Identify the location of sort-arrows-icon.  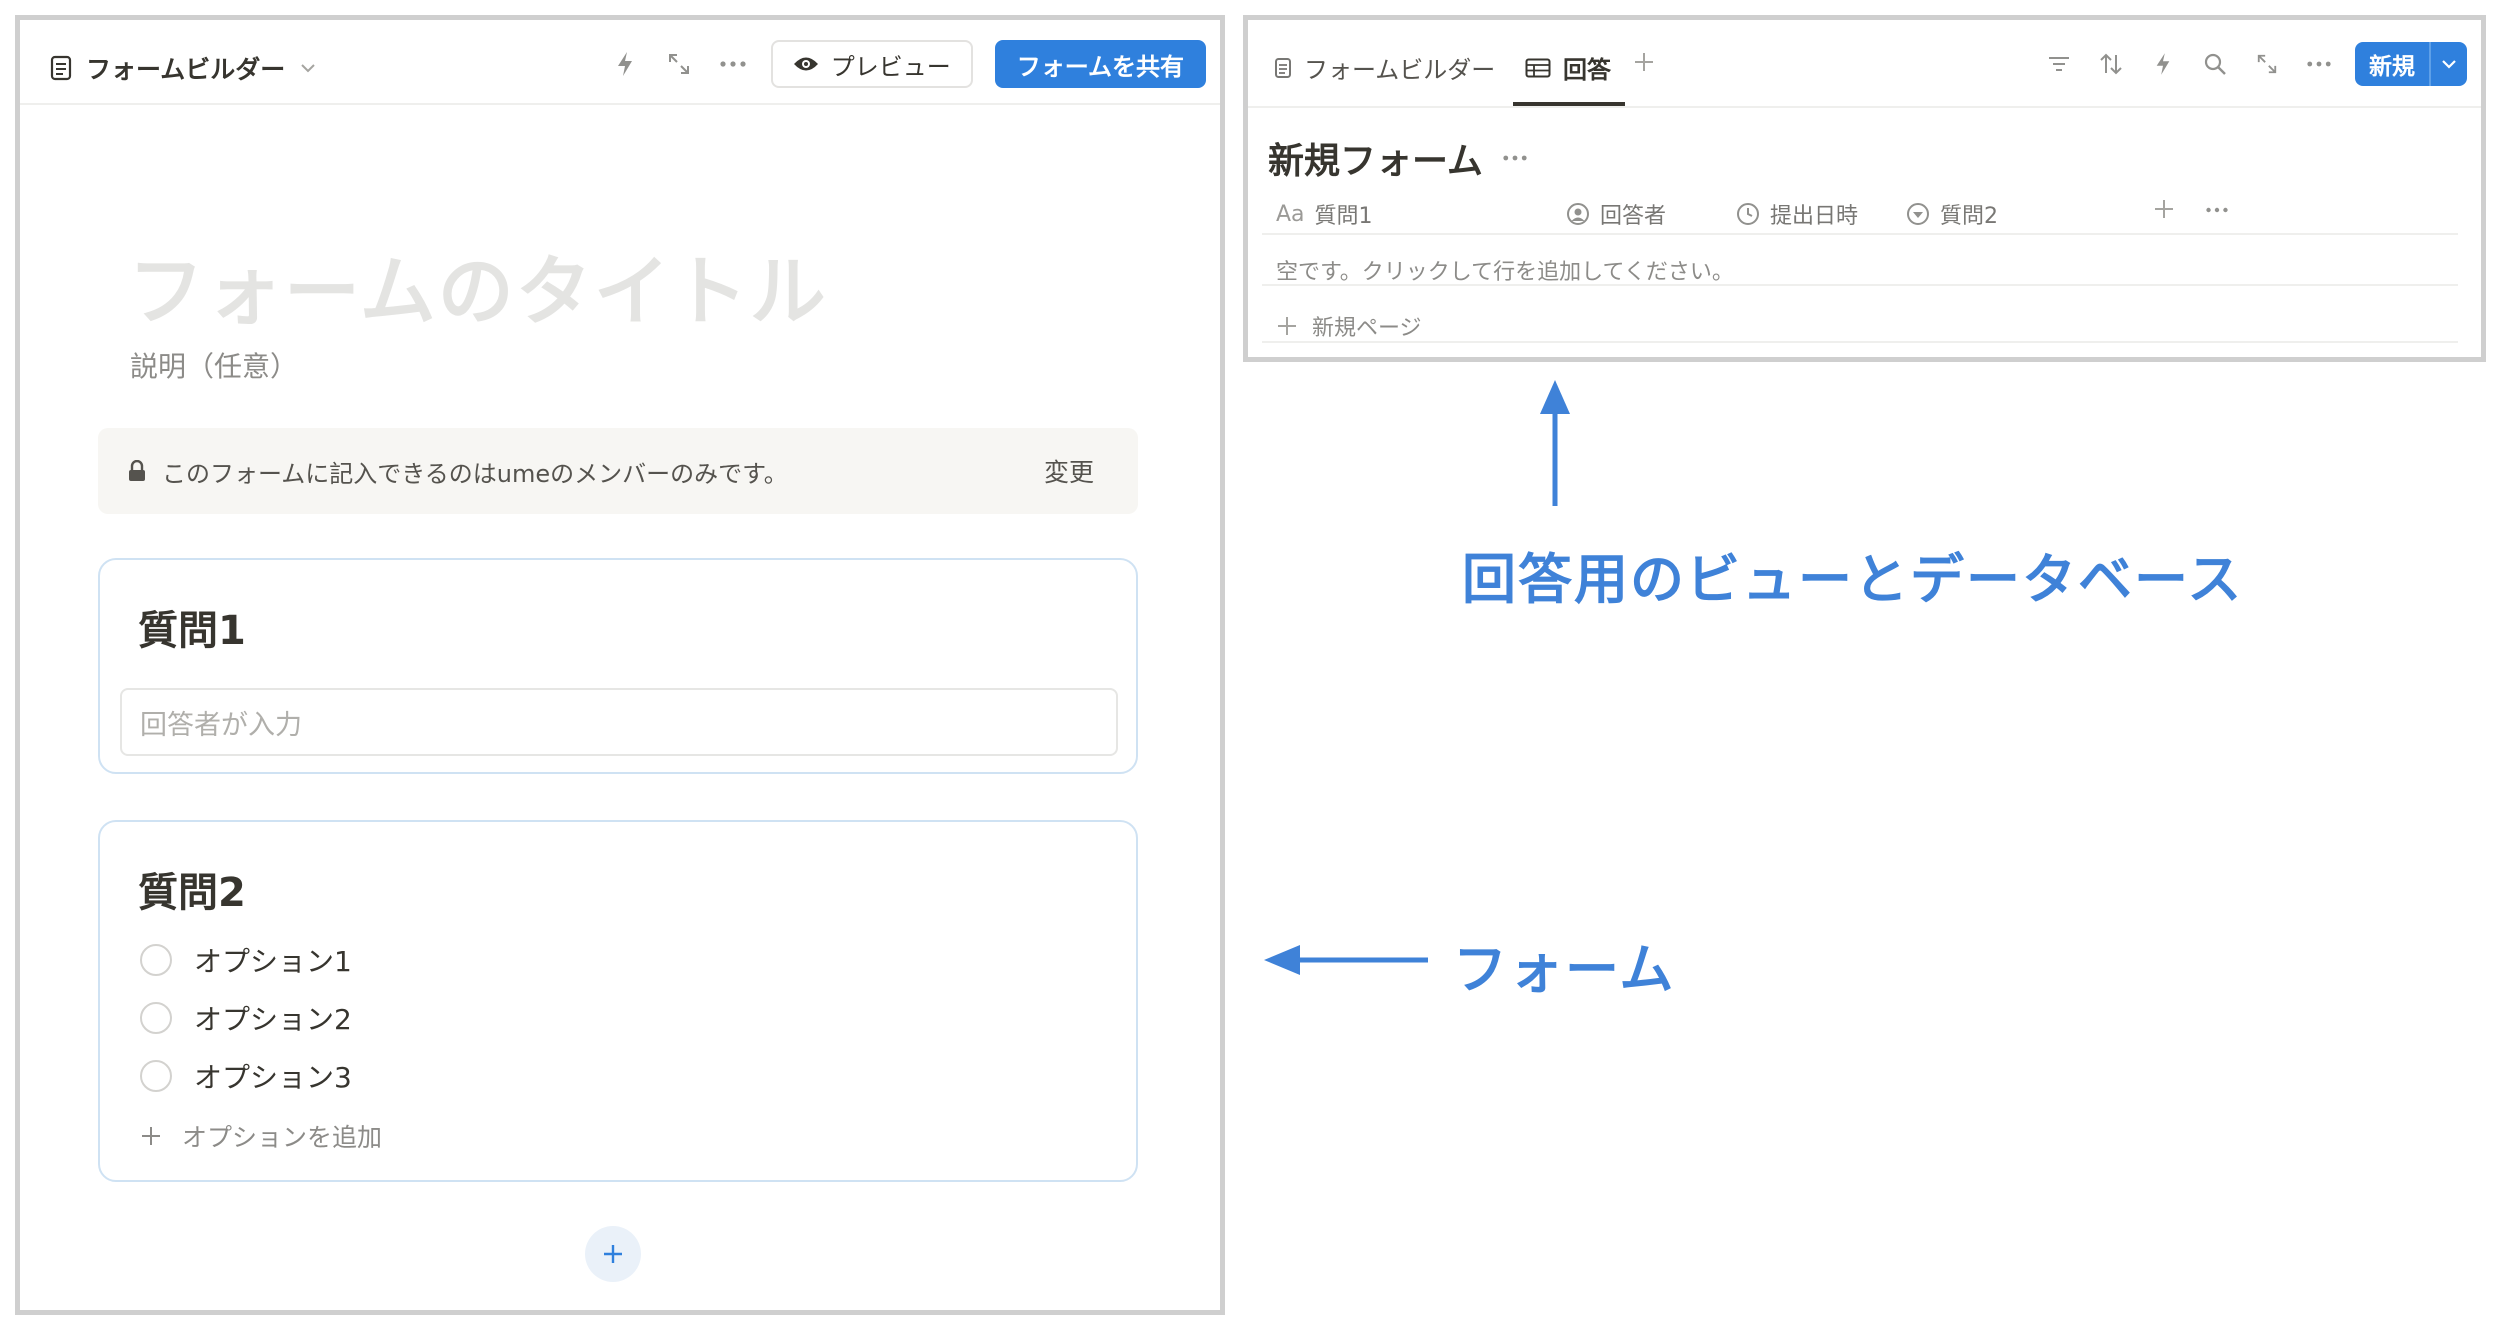
(2111, 64).